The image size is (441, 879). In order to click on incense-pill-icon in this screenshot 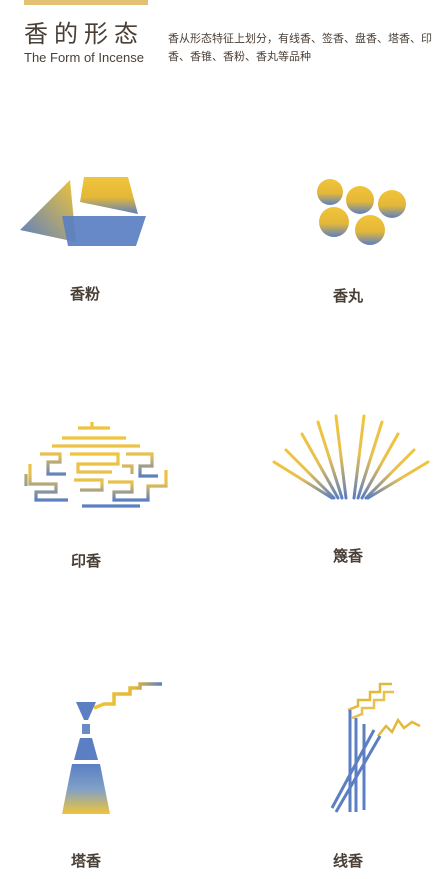, I will do `click(361, 212)`.